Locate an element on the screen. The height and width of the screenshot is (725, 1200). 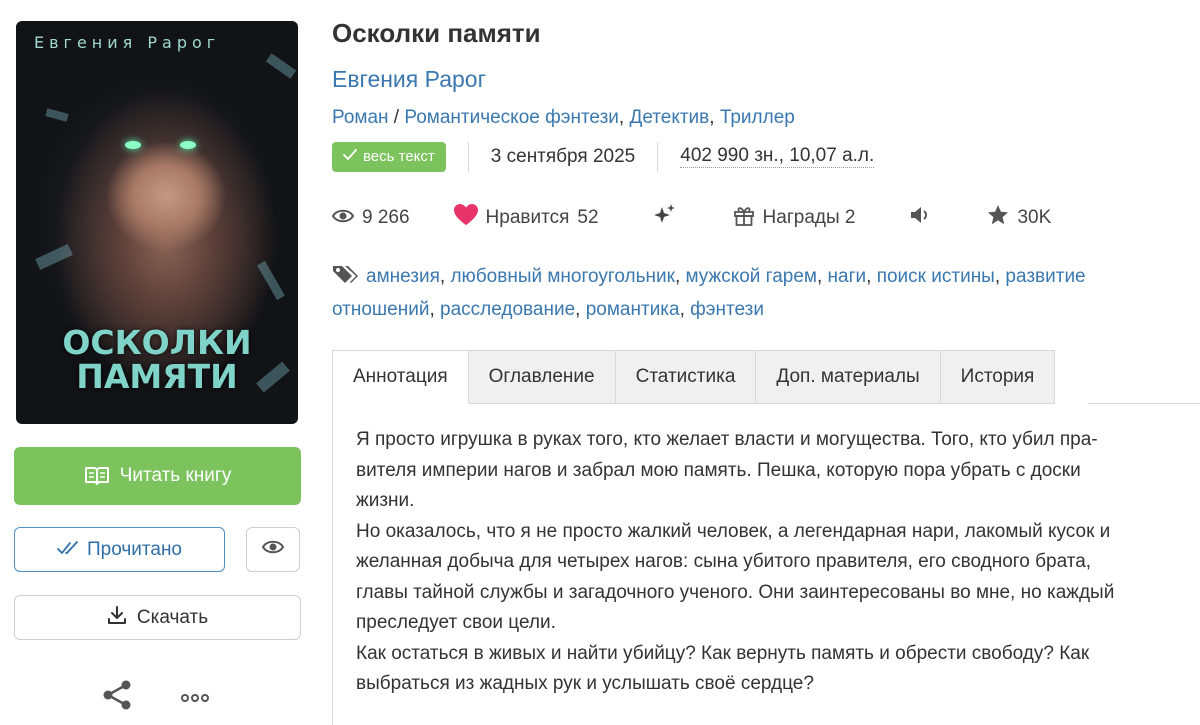
audio-button is located at coordinates (920, 218).